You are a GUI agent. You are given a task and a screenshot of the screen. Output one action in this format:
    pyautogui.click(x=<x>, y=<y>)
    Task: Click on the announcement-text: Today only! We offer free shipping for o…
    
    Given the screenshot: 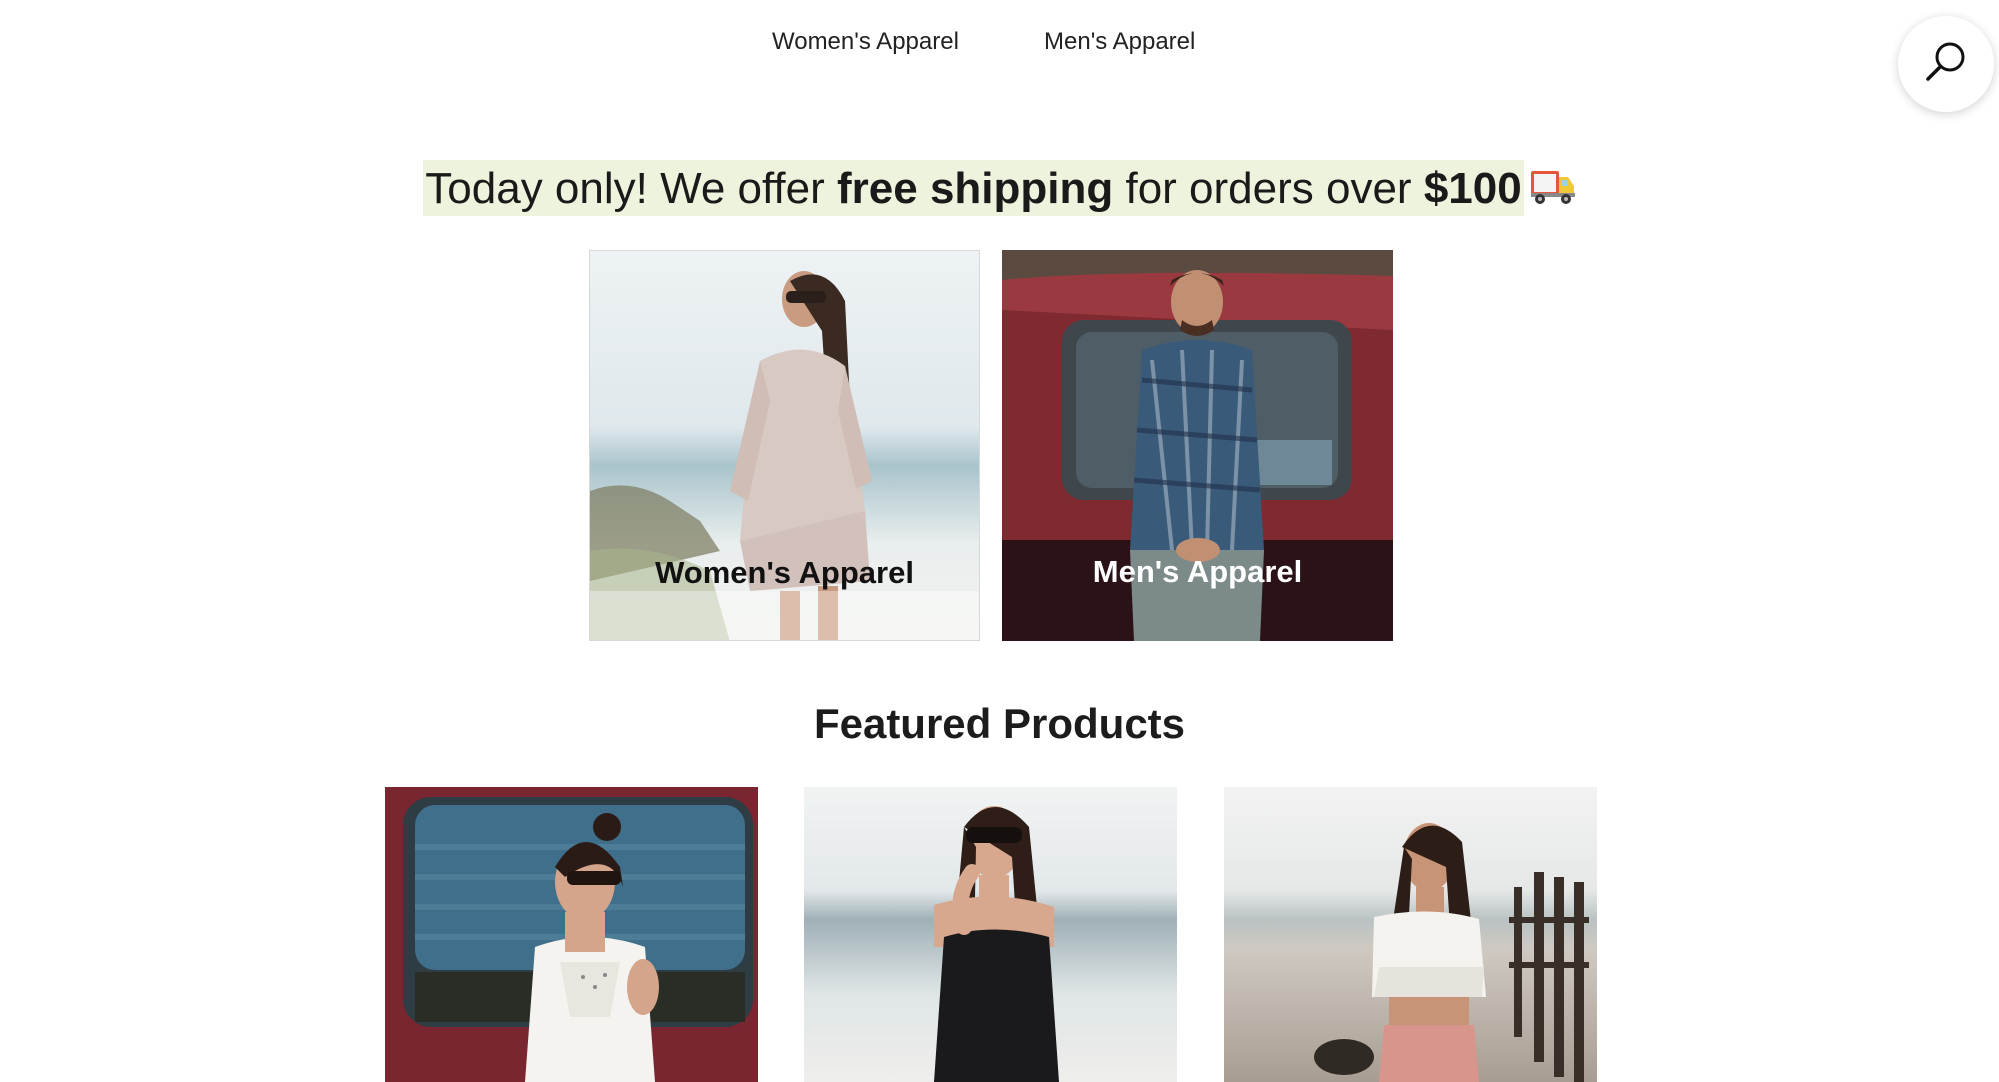 What is the action you would take?
    pyautogui.click(x=973, y=188)
    